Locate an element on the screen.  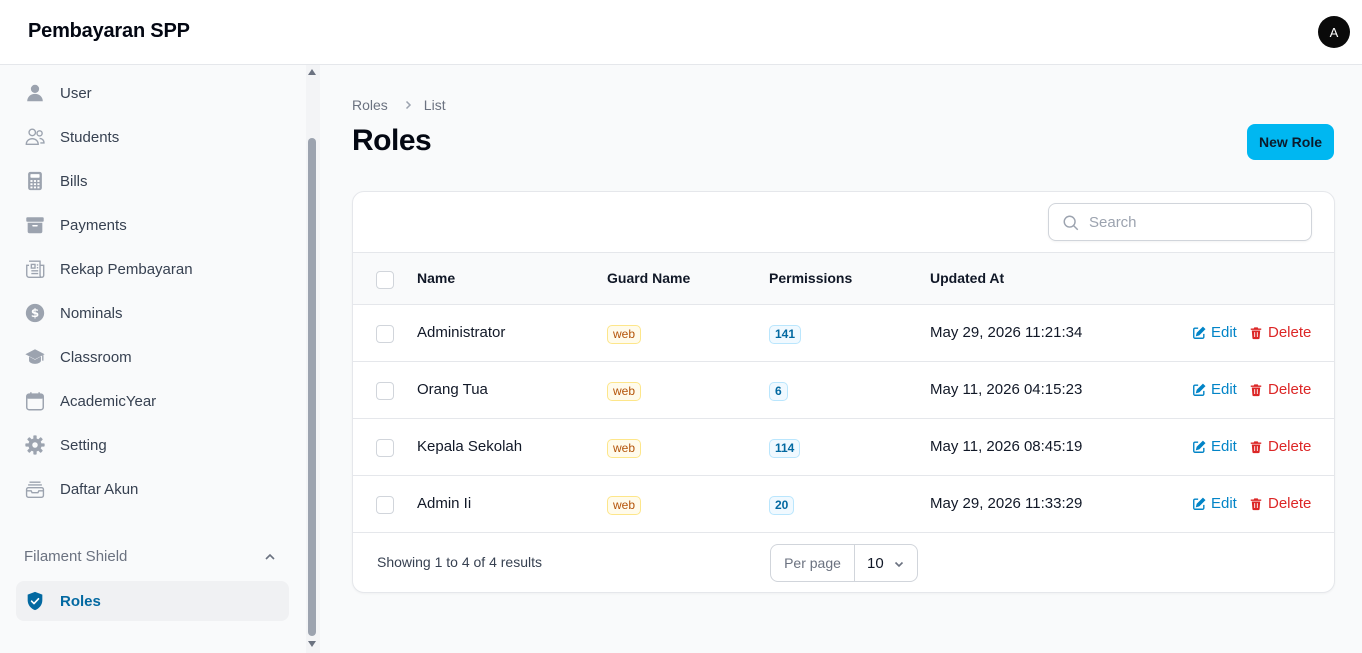
column-header-permissions: Permissions is located at coordinates (810, 278).